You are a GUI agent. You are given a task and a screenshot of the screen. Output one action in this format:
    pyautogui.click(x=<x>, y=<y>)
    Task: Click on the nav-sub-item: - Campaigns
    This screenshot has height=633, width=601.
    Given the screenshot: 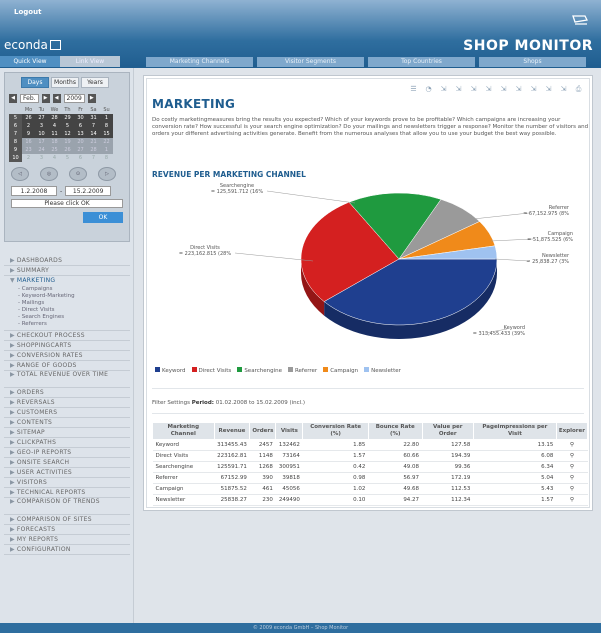 What is the action you would take?
    pyautogui.click(x=67, y=289)
    